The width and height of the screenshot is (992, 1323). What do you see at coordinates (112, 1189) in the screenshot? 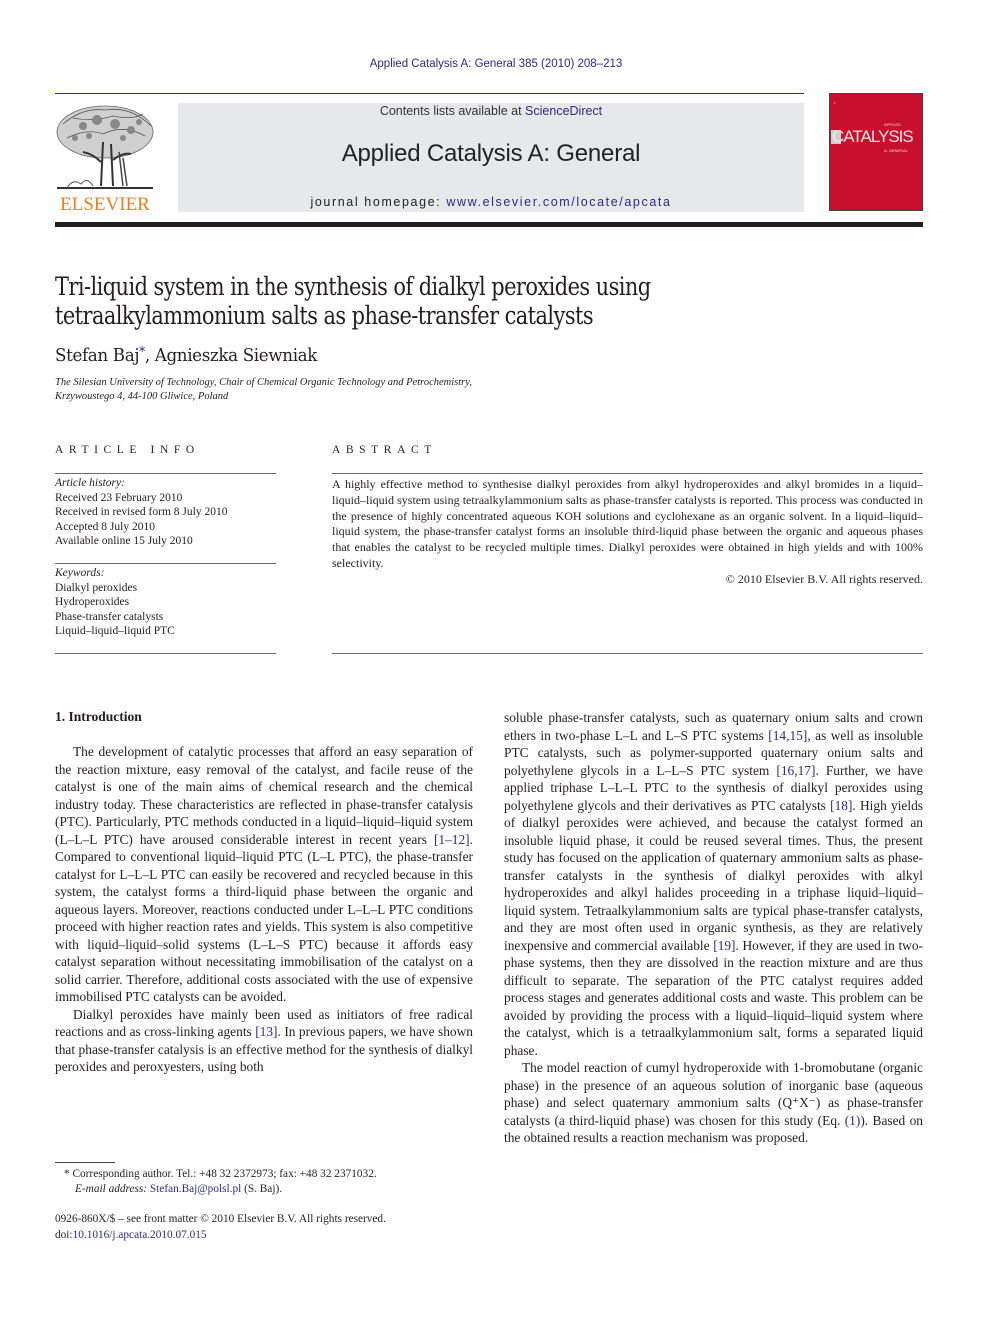
I see `email-label: E-mail address:` at bounding box center [112, 1189].